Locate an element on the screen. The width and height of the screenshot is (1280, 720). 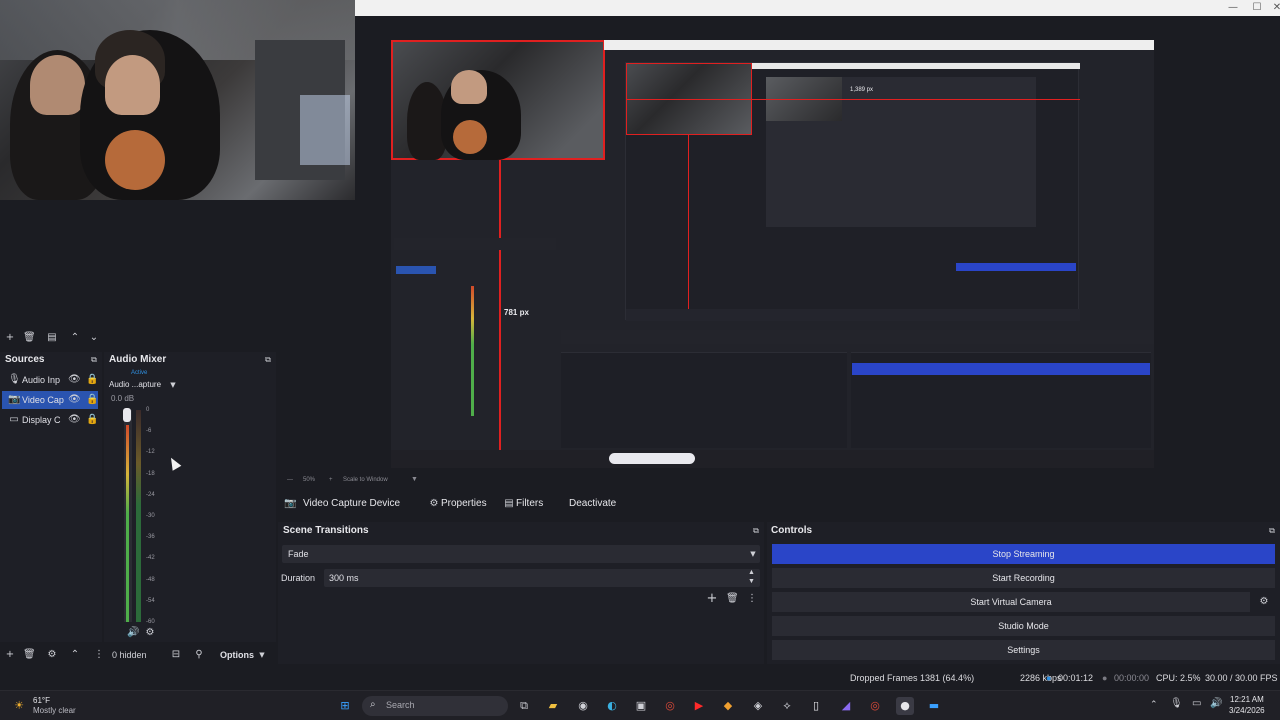
weather-temp: 61°F is located at coordinates (41, 700).